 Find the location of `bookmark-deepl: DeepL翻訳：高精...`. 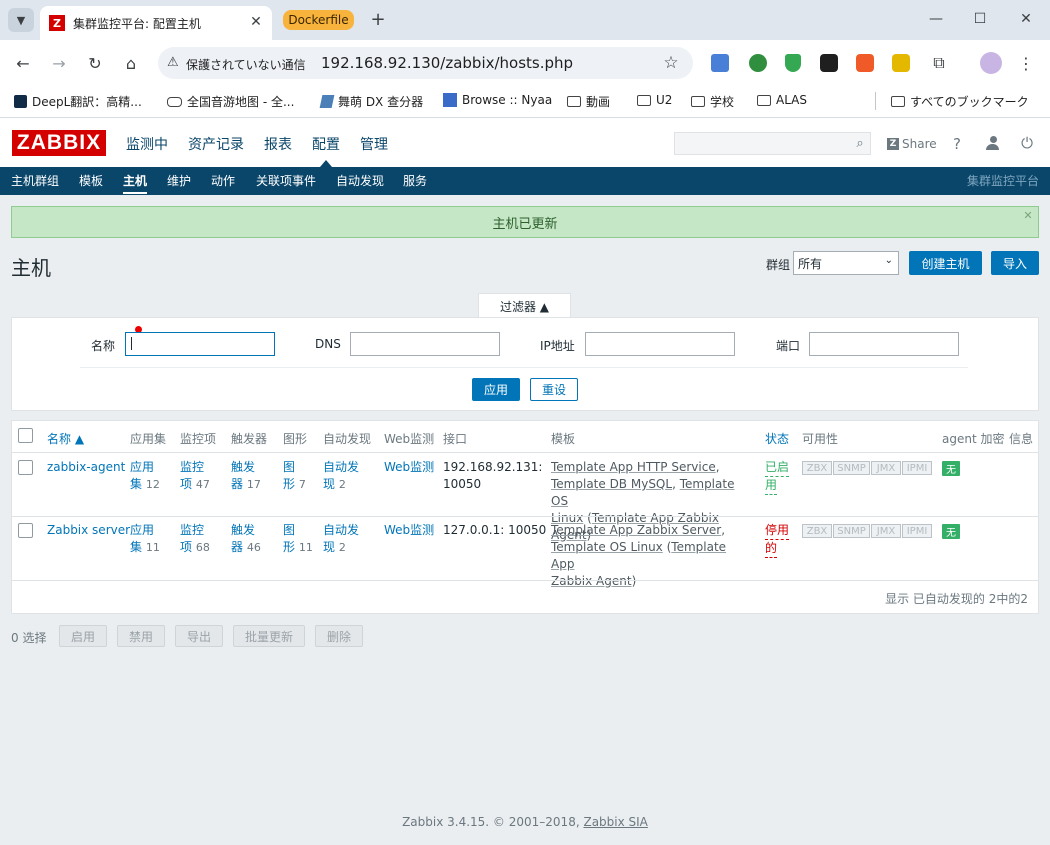

bookmark-deepl: DeepL翻訳：高精... is located at coordinates (78, 101).